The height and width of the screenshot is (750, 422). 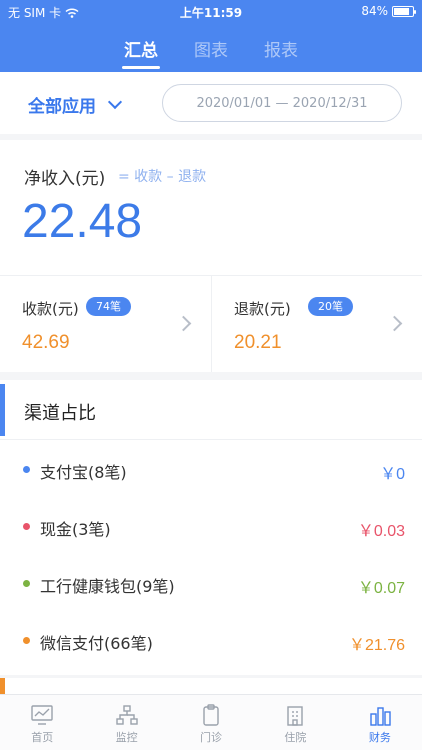 What do you see at coordinates (211, 641) in the screenshot?
I see `channel-item-wechat-pay: 微信支付(66笔) ￥21.76` at bounding box center [211, 641].